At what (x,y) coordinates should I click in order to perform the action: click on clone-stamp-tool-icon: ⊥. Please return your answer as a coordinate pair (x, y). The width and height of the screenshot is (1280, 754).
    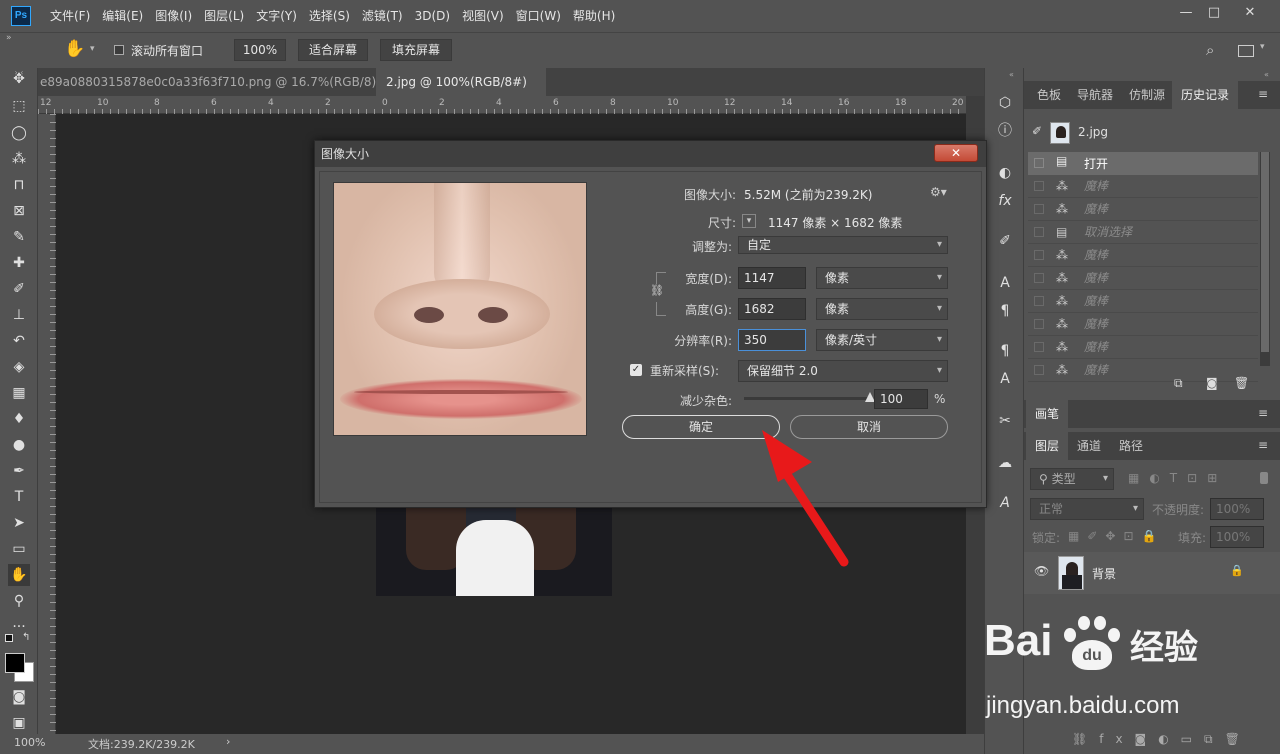
    Looking at the image, I should click on (19, 315).